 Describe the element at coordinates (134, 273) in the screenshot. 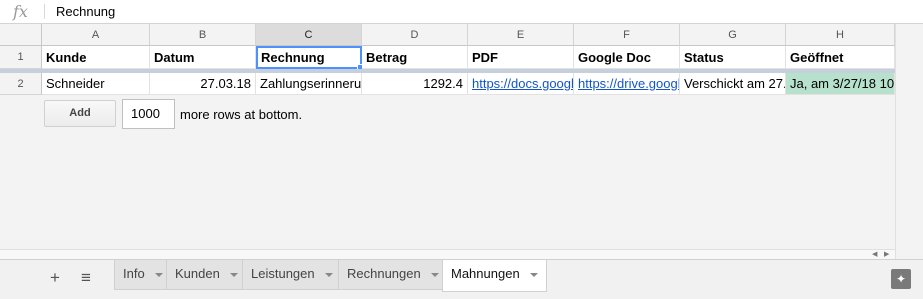

I see `sheet-tab-label: Info` at that location.